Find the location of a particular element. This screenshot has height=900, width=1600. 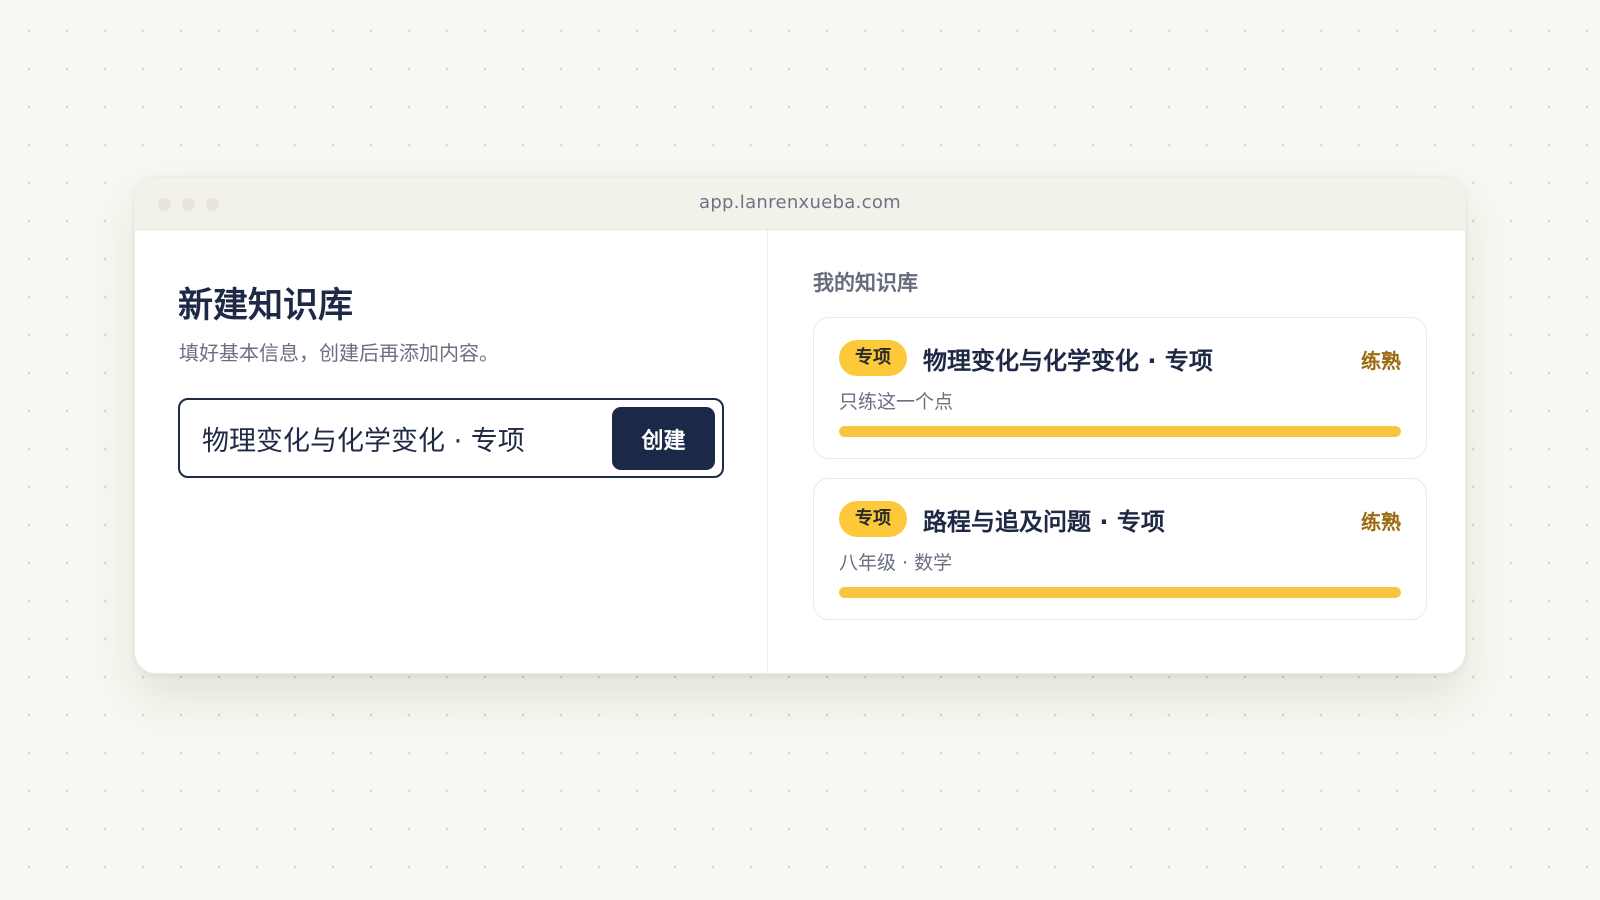

card-title: 物理变化与化学变化 · 专项 is located at coordinates (1068, 361).